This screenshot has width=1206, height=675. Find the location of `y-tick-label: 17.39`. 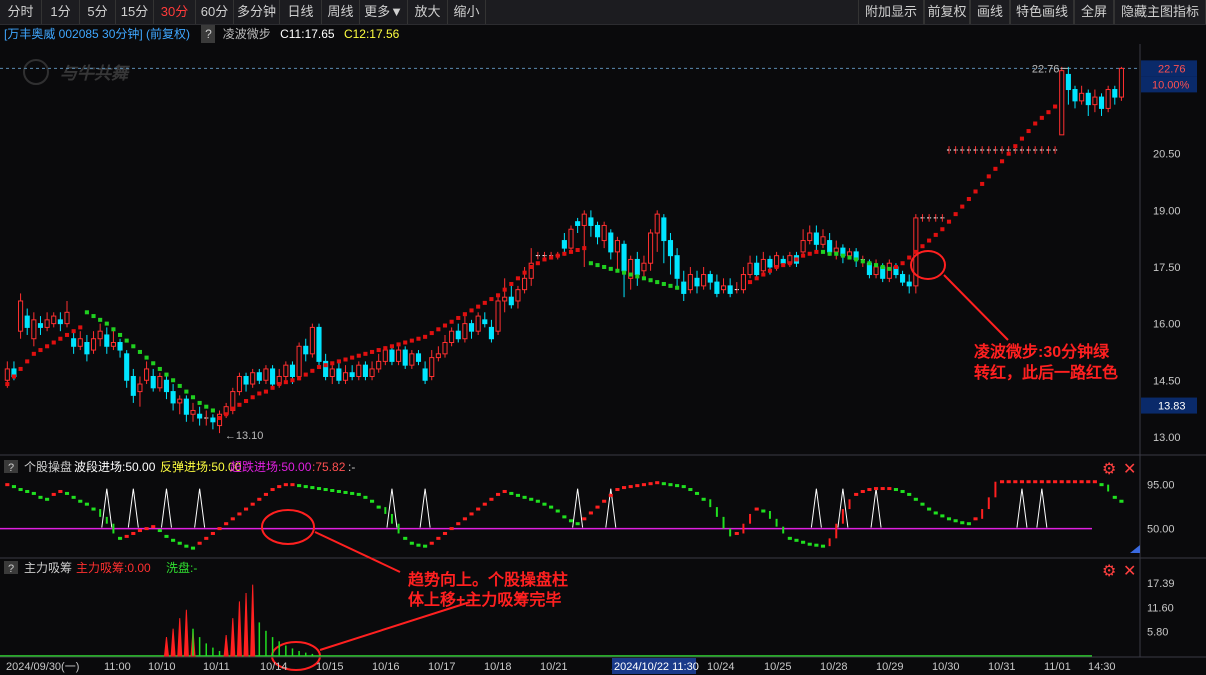

y-tick-label: 17.39 is located at coordinates (1161, 584).